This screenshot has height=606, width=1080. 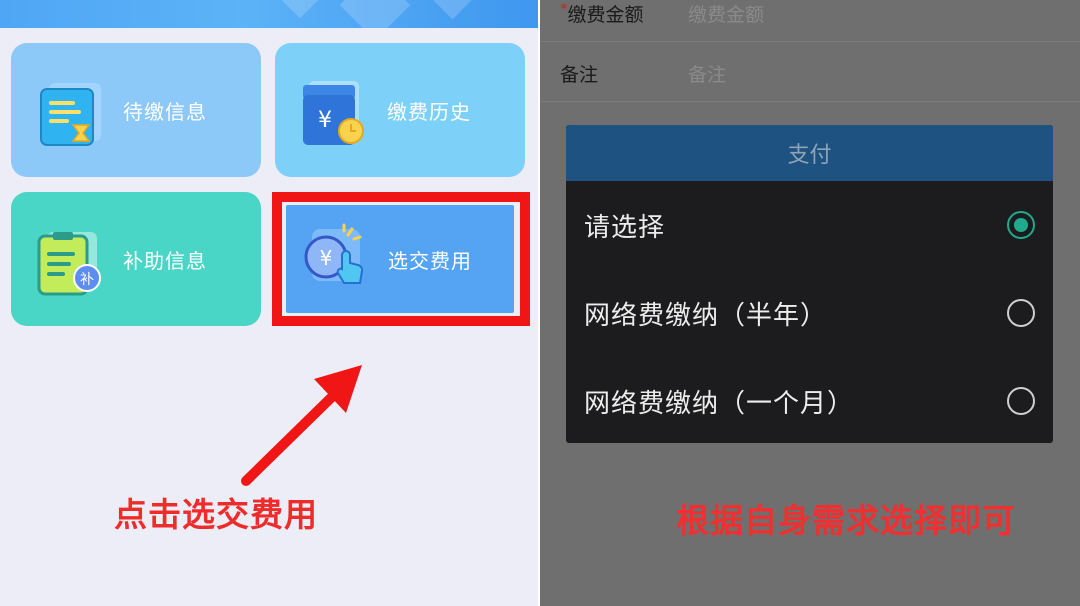 What do you see at coordinates (216, 514) in the screenshot?
I see `left-caption: 点击选交费用` at bounding box center [216, 514].